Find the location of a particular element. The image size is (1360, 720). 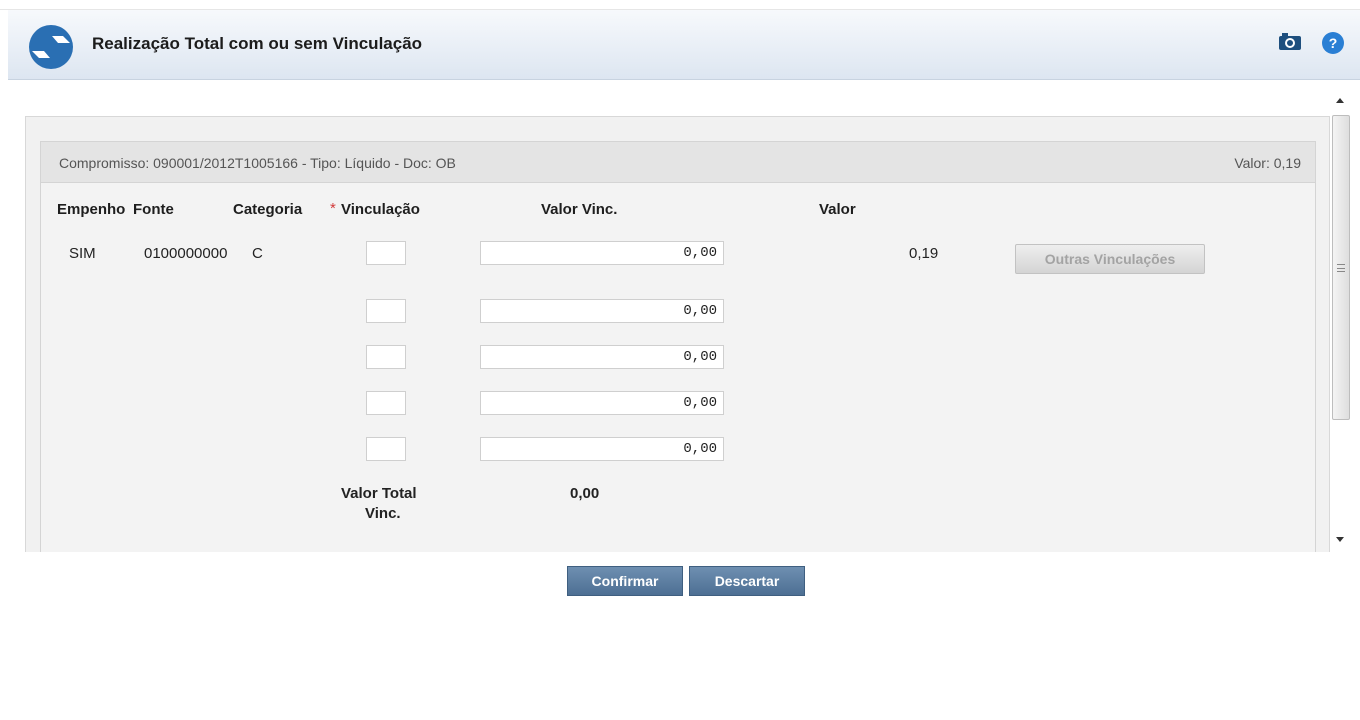

empenho-value: SIM is located at coordinates (82, 253).